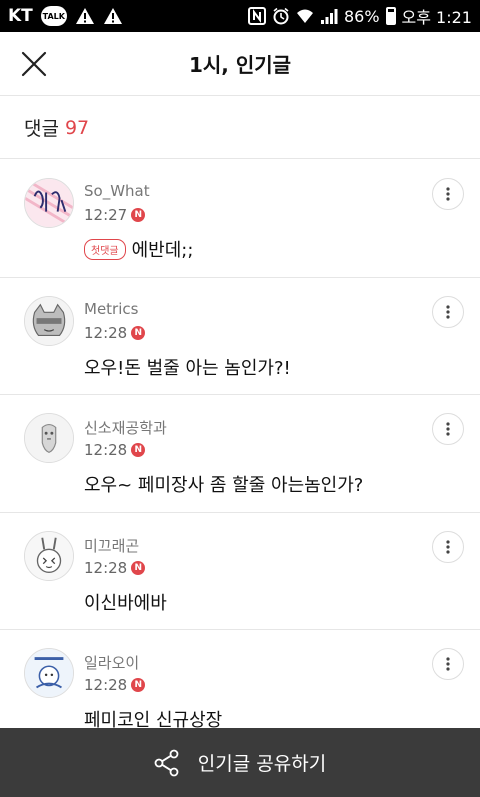 This screenshot has height=797, width=480. Describe the element at coordinates (162, 250) in the screenshot. I see `comment-text: 에반데;;` at that location.